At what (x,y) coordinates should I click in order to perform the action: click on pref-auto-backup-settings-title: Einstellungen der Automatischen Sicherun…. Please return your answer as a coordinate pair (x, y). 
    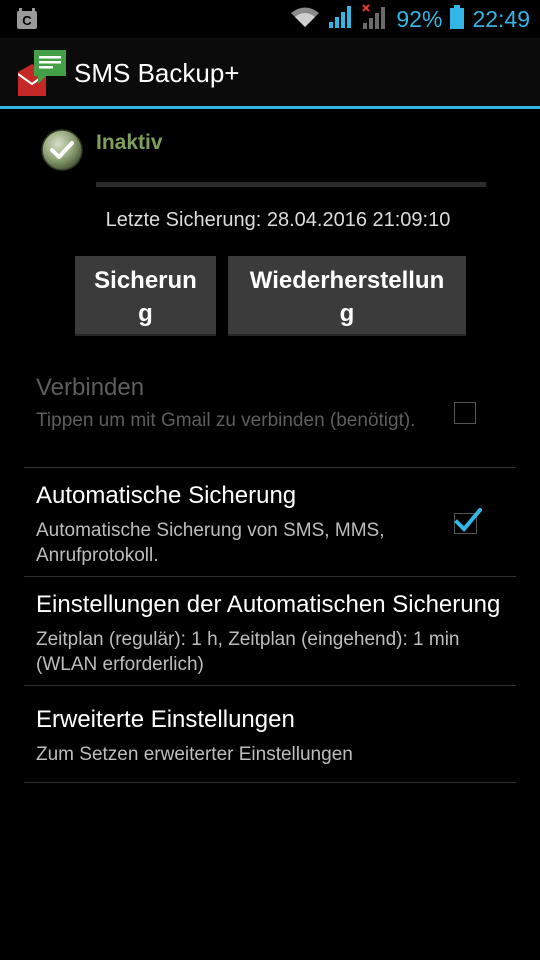
    Looking at the image, I should click on (268, 604).